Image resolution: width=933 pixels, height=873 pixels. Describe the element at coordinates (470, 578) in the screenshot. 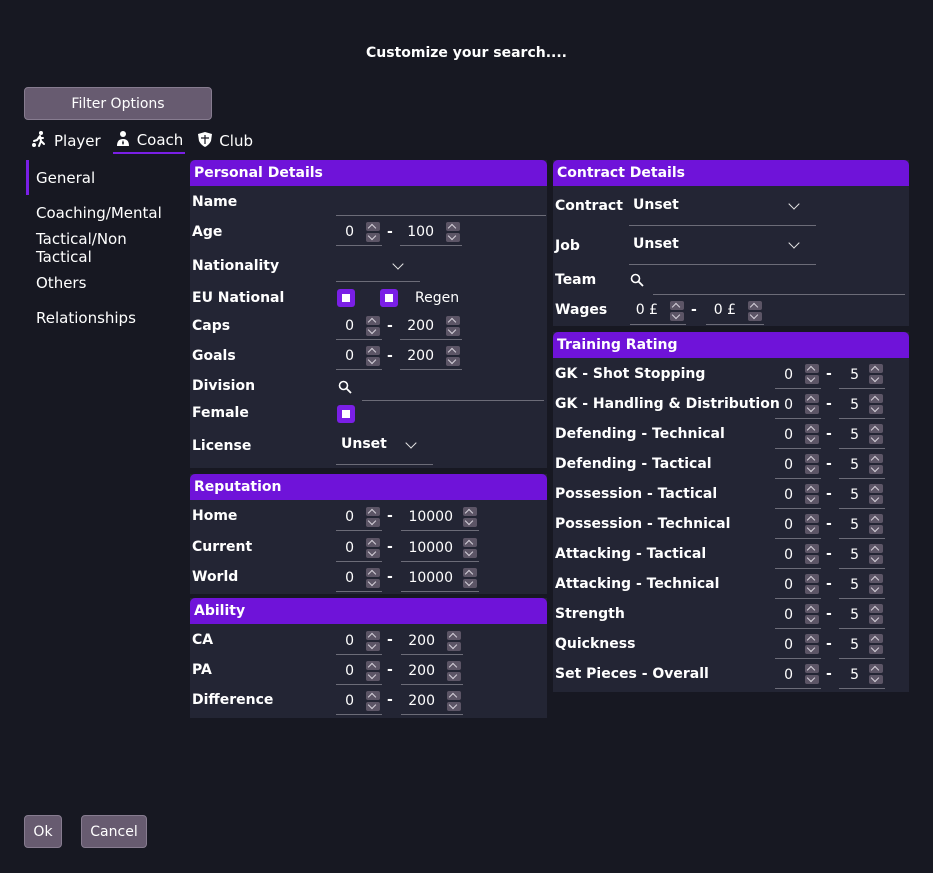

I see `world-max-stepper` at that location.